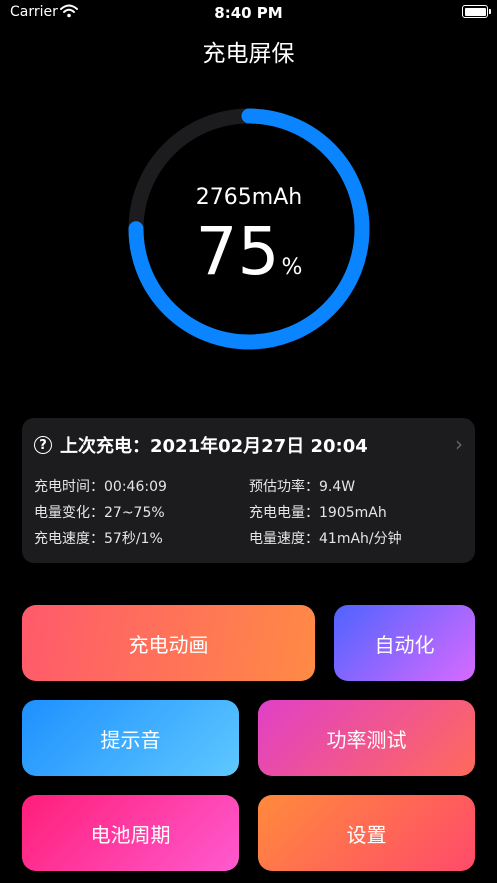 This screenshot has width=497, height=883. What do you see at coordinates (366, 738) in the screenshot?
I see `power-test-button: 功率测试` at bounding box center [366, 738].